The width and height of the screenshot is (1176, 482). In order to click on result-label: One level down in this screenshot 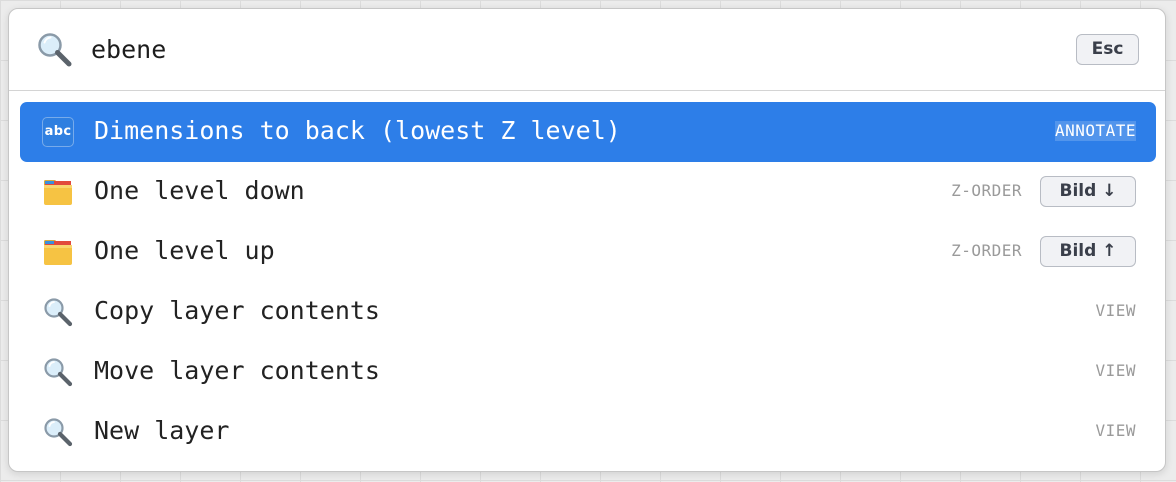, I will do `click(199, 190)`.